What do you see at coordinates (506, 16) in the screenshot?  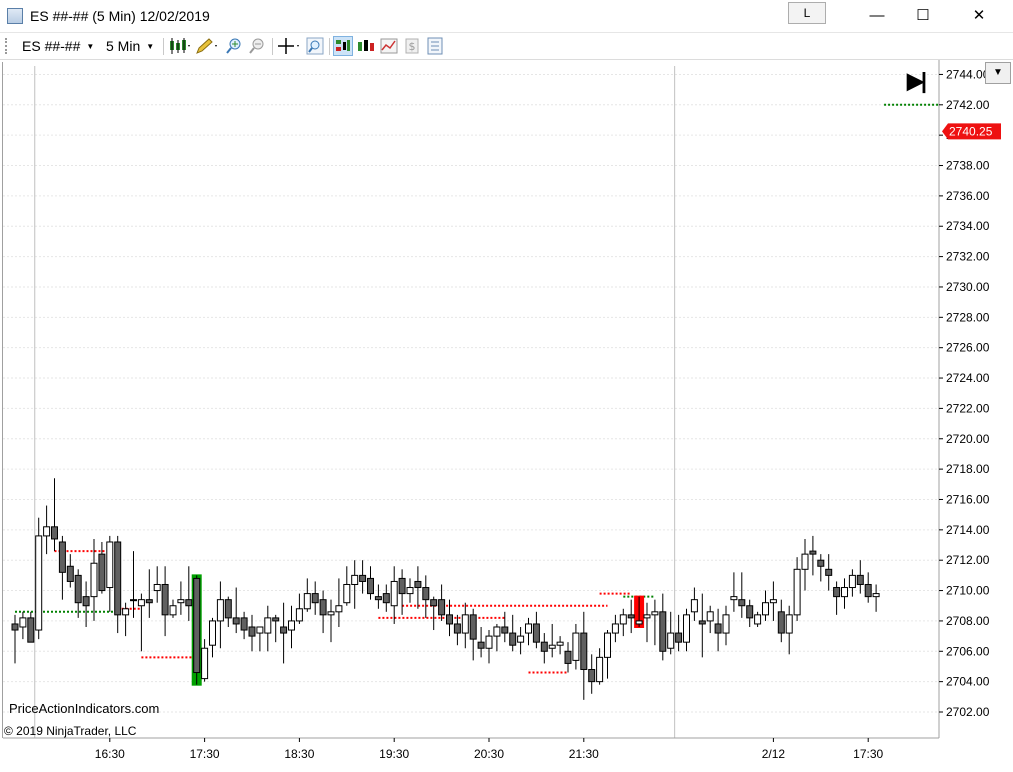 I see `title-bar: ES ##-## (5 Min) 12/02/2019 L — ☐ ✕` at bounding box center [506, 16].